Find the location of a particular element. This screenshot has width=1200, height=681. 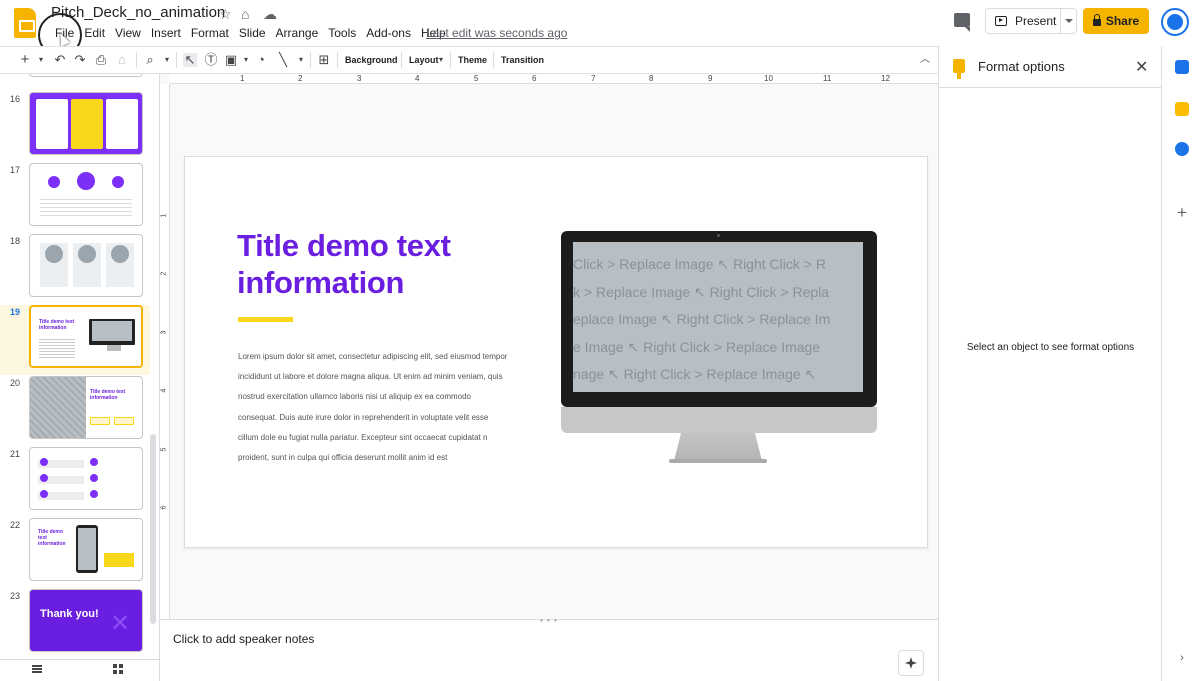

present-options-dropdown is located at coordinates (1068, 21).